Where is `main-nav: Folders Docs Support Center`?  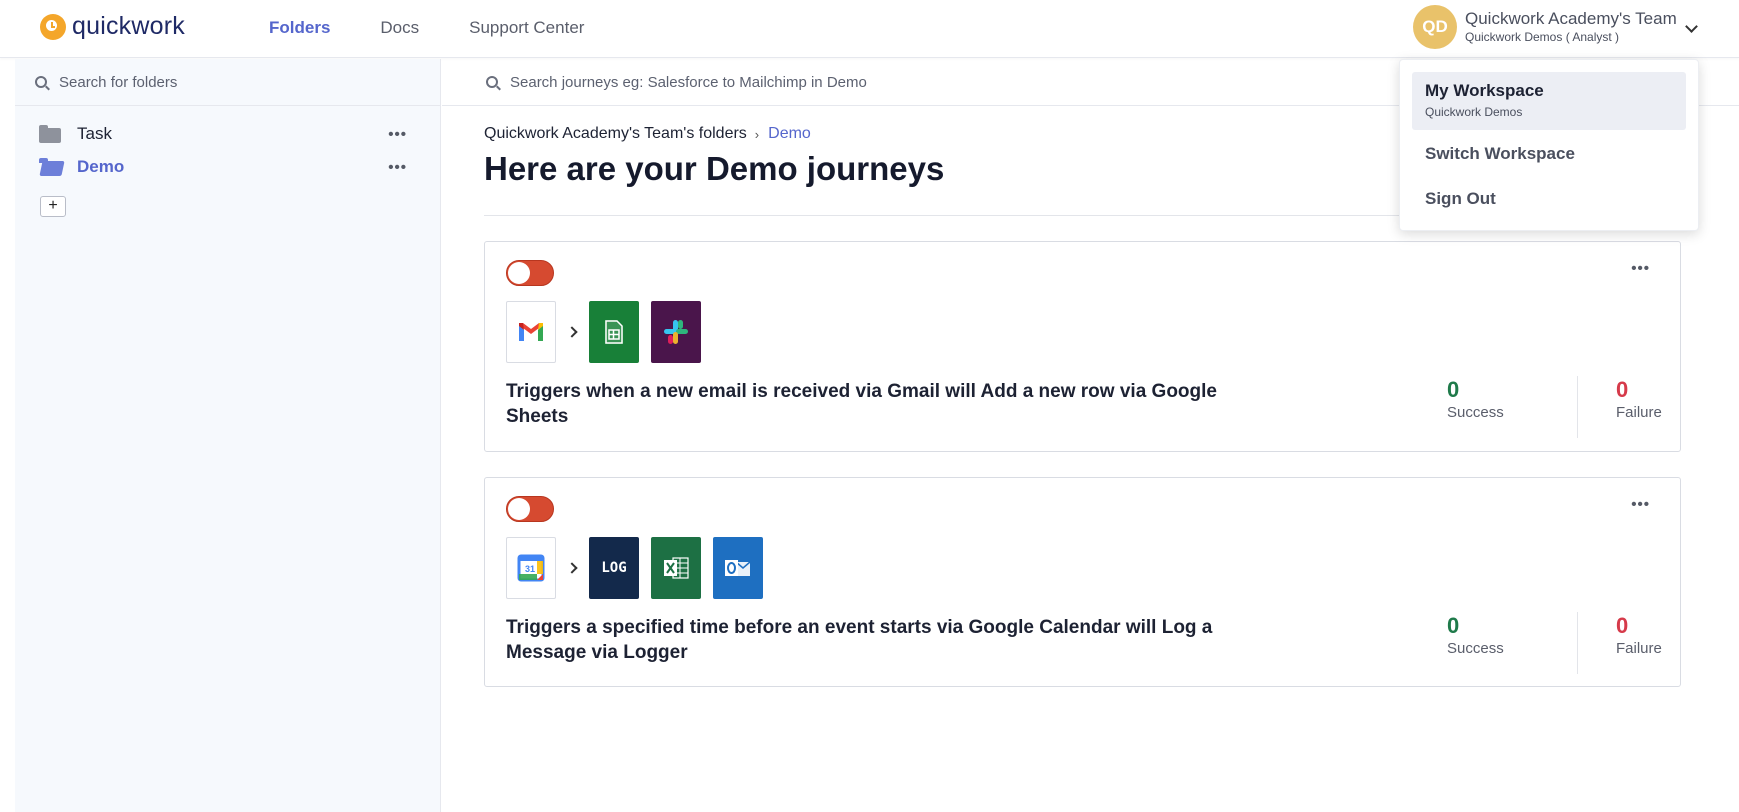 main-nav: Folders Docs Support Center is located at coordinates (426, 28).